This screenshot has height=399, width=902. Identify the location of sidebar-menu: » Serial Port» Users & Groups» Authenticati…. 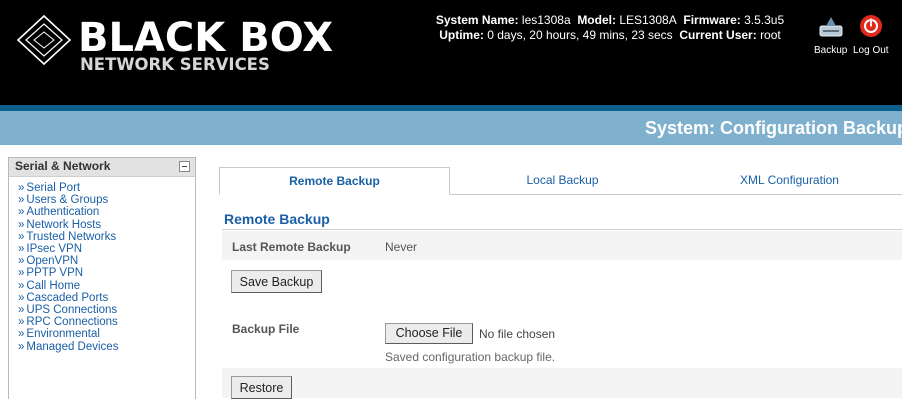
(102, 265).